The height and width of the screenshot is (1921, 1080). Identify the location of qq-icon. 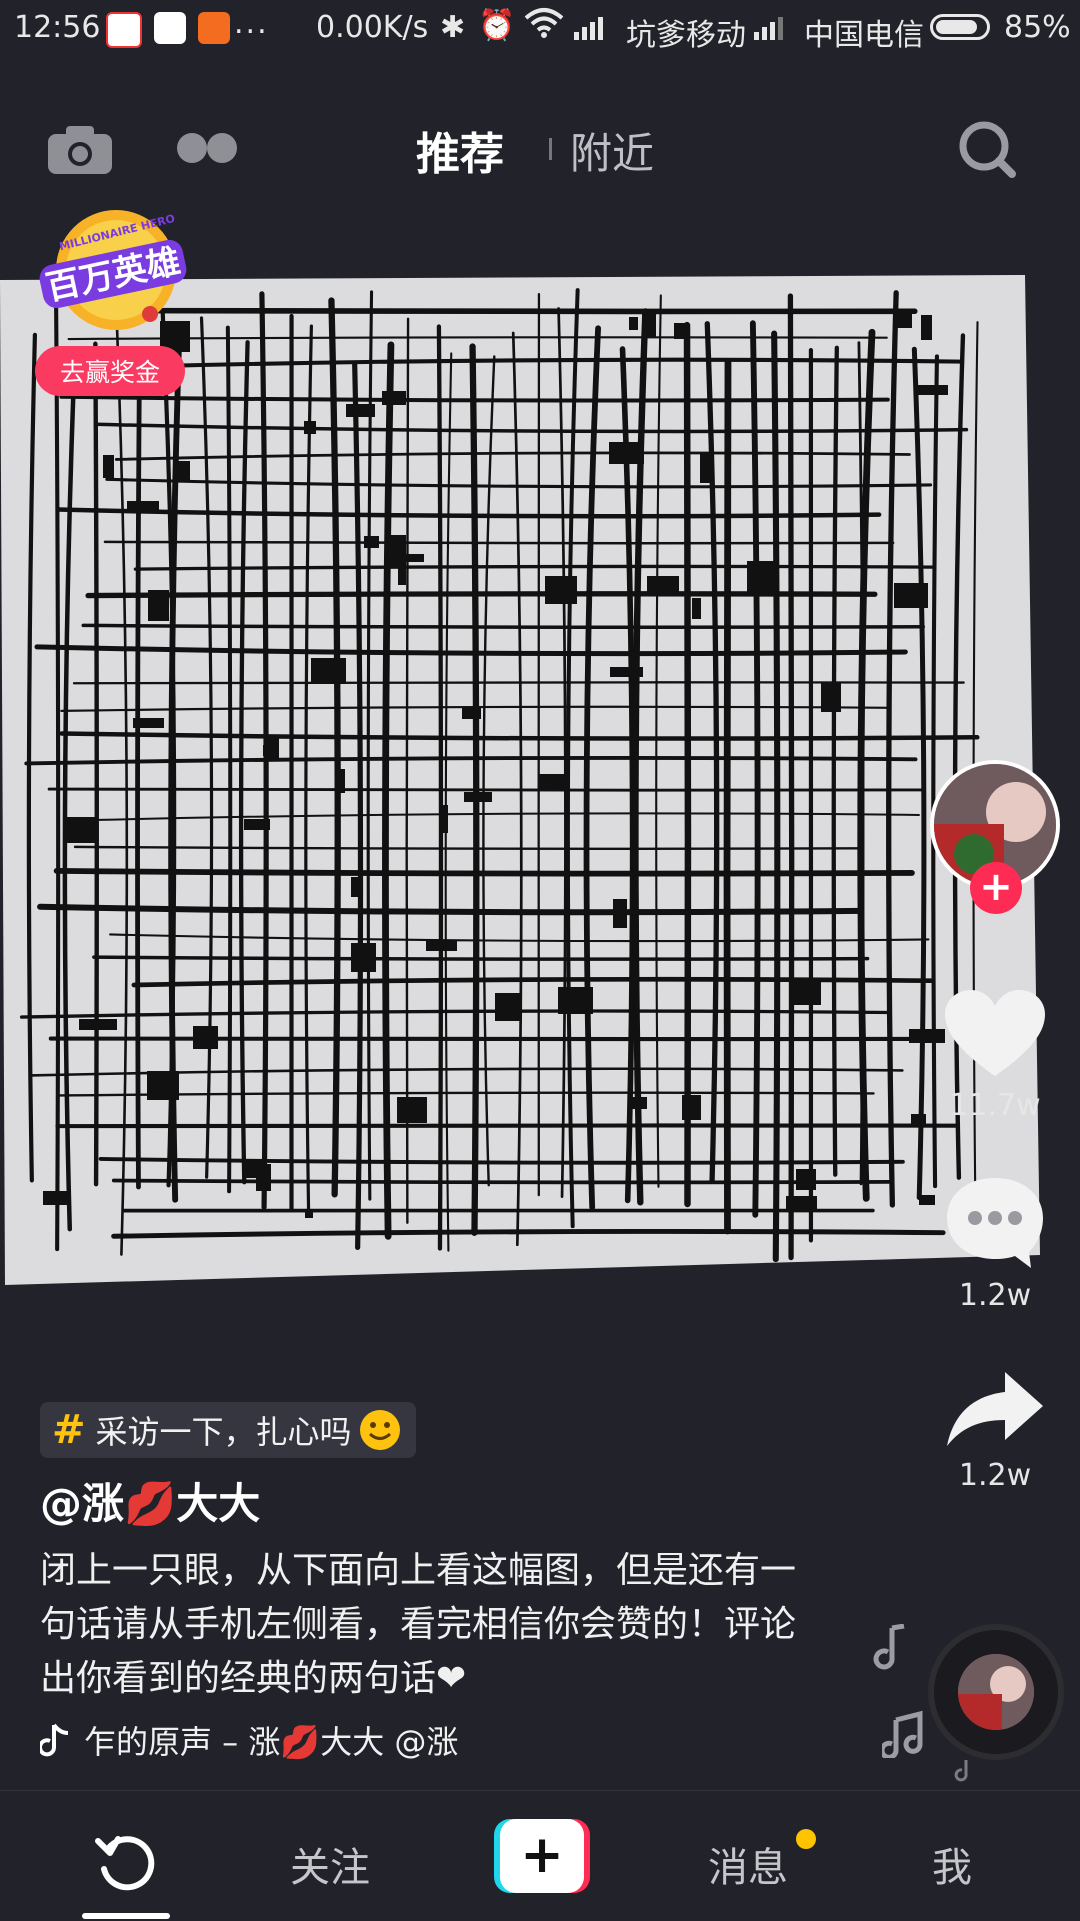
(170, 28).